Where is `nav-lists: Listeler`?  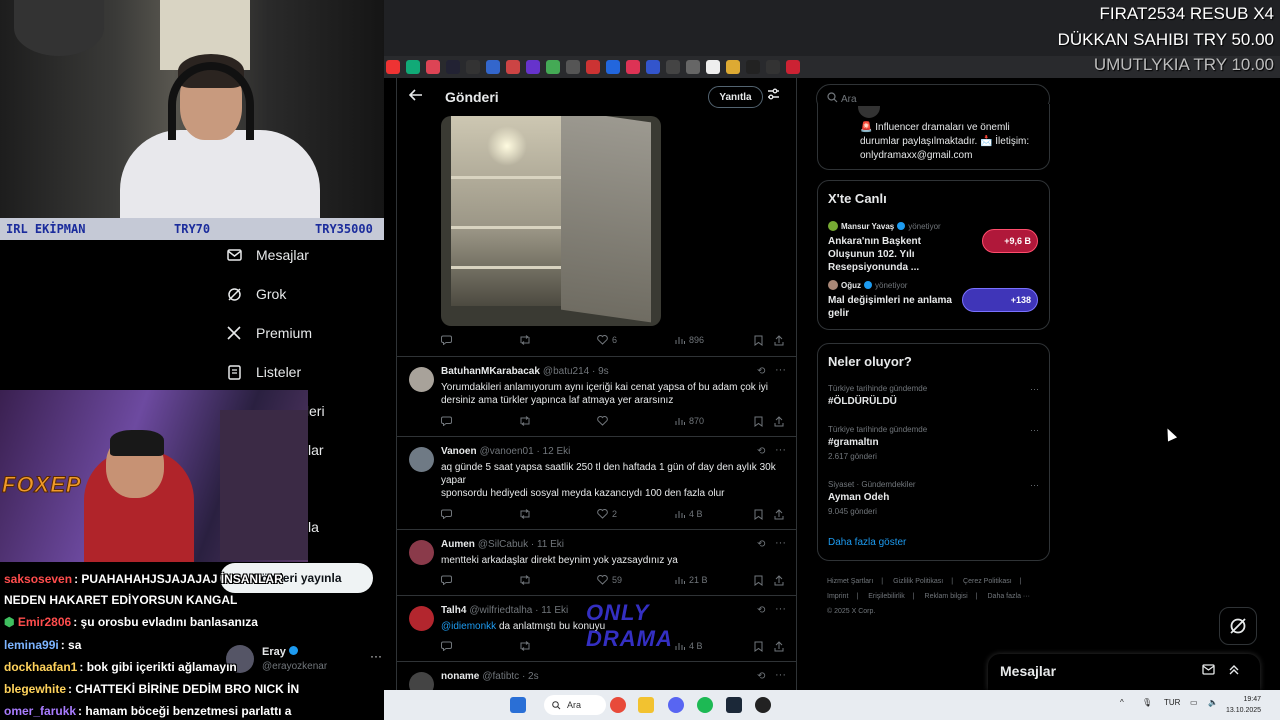
nav-lists: Listeler is located at coordinates (263, 372).